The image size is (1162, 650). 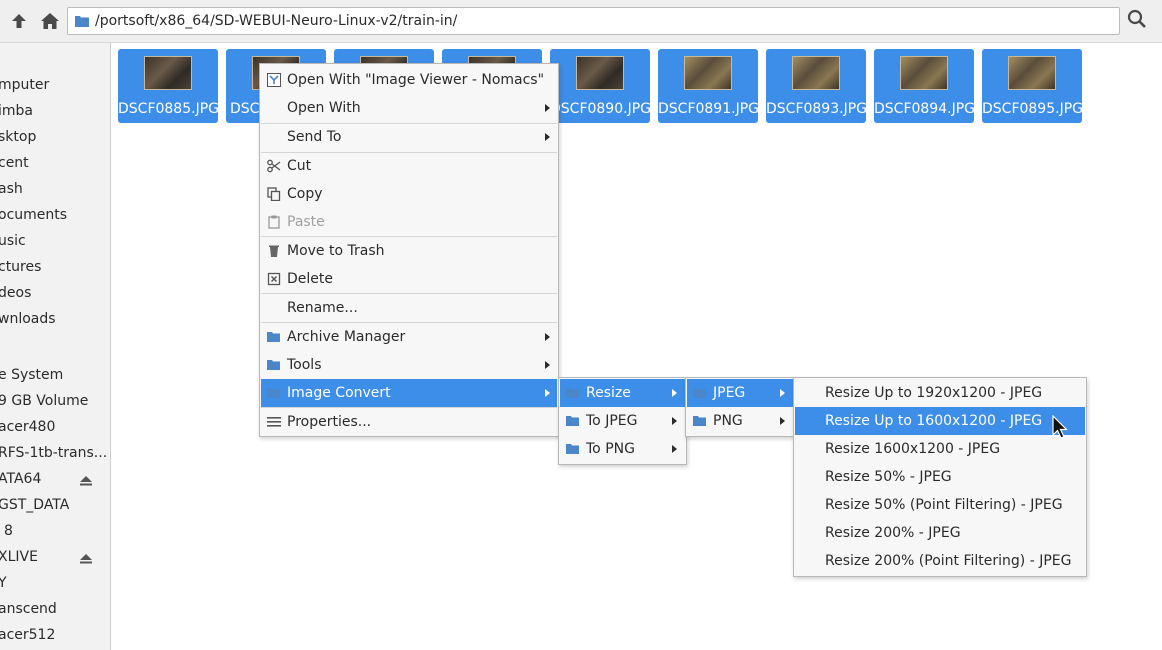 I want to click on menu-cut: Cut, so click(x=409, y=166).